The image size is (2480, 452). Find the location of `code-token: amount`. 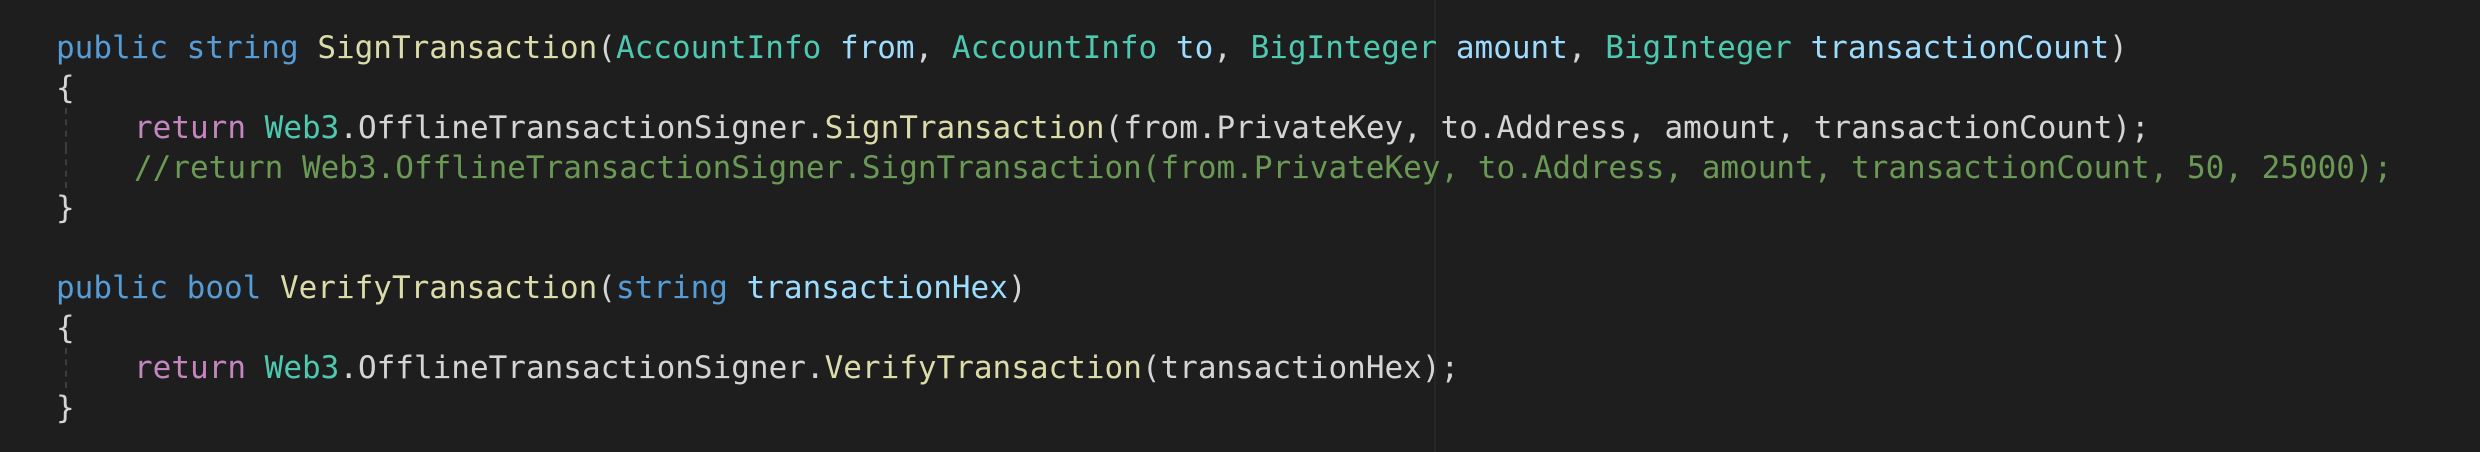

code-token: amount is located at coordinates (1511, 48).